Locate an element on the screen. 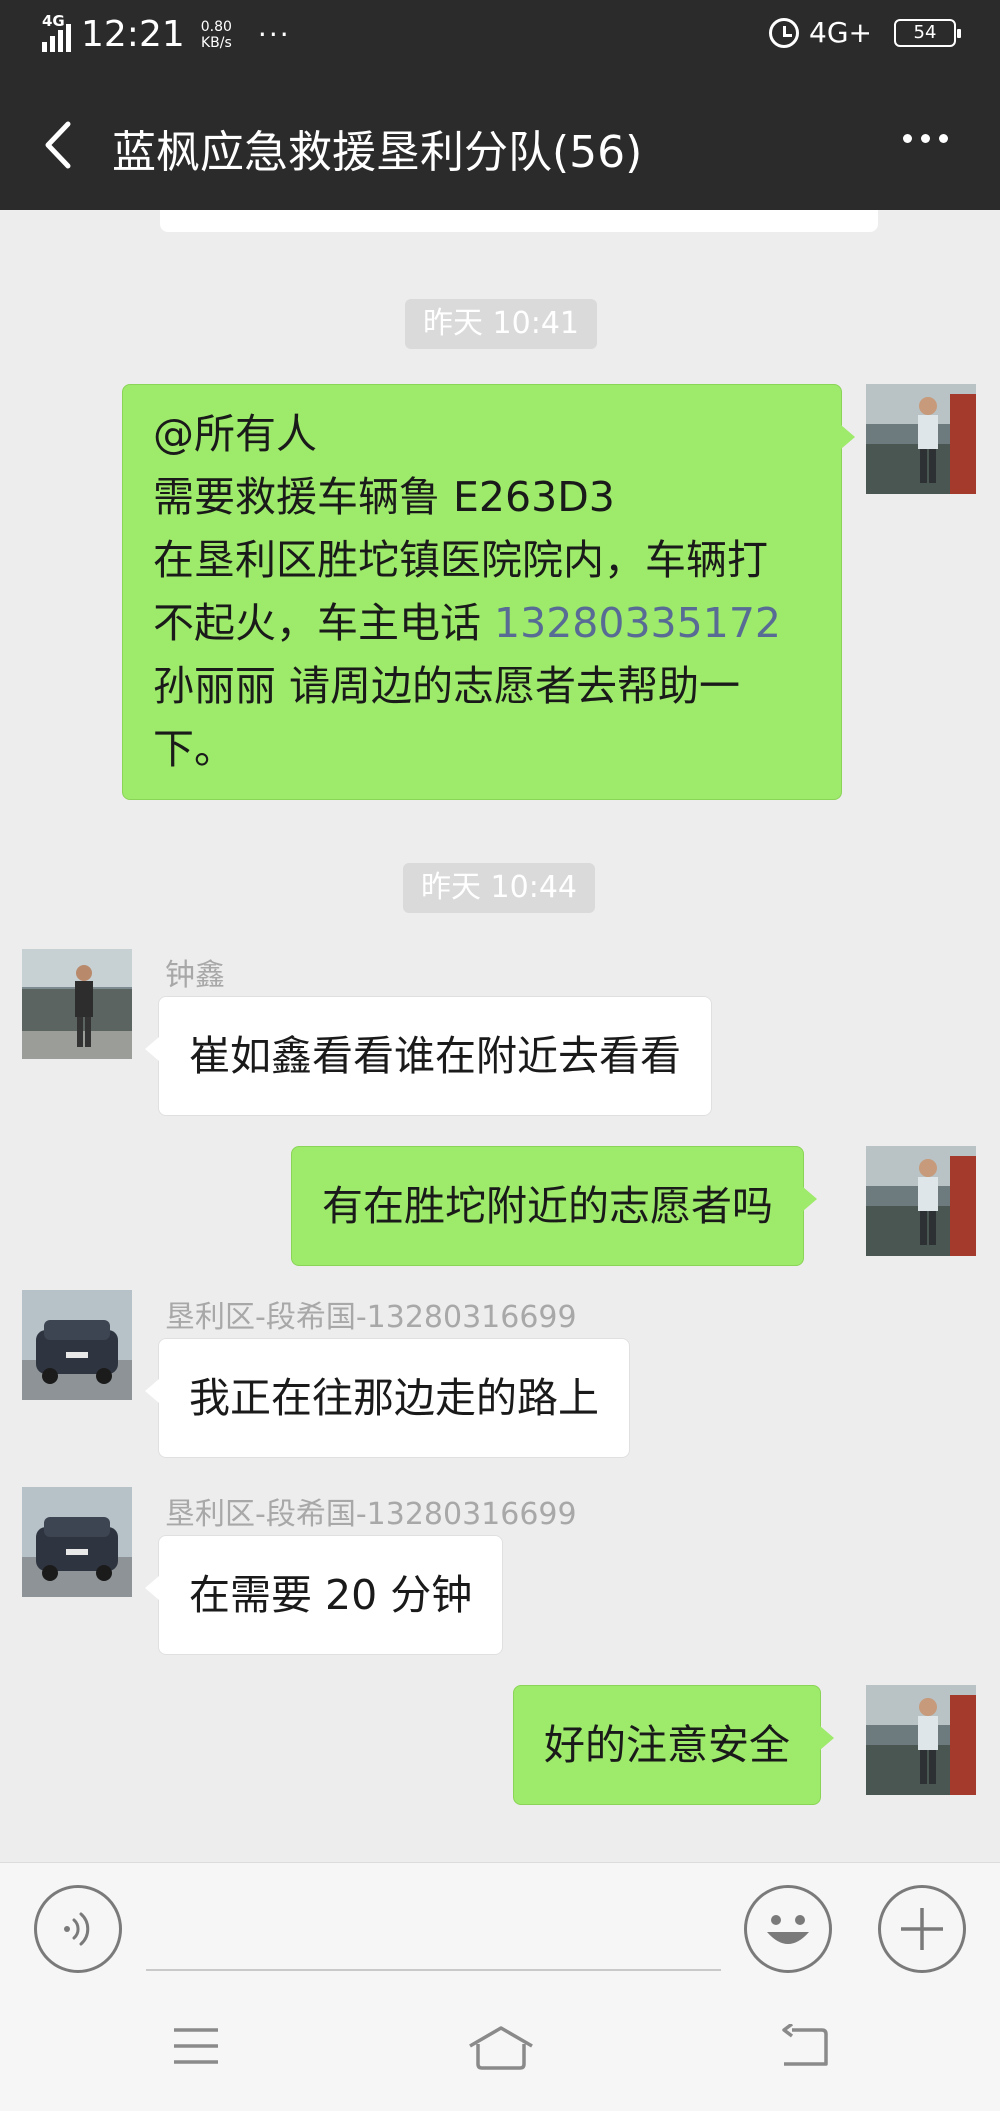  home-icon is located at coordinates (501, 2048).